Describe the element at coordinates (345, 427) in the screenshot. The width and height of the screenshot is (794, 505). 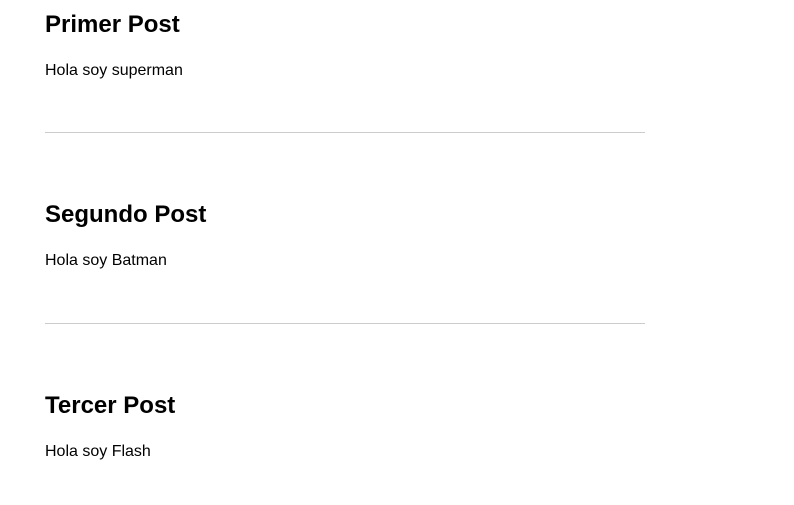
I see `post-item: Tercer Post Hola soy Flash` at that location.